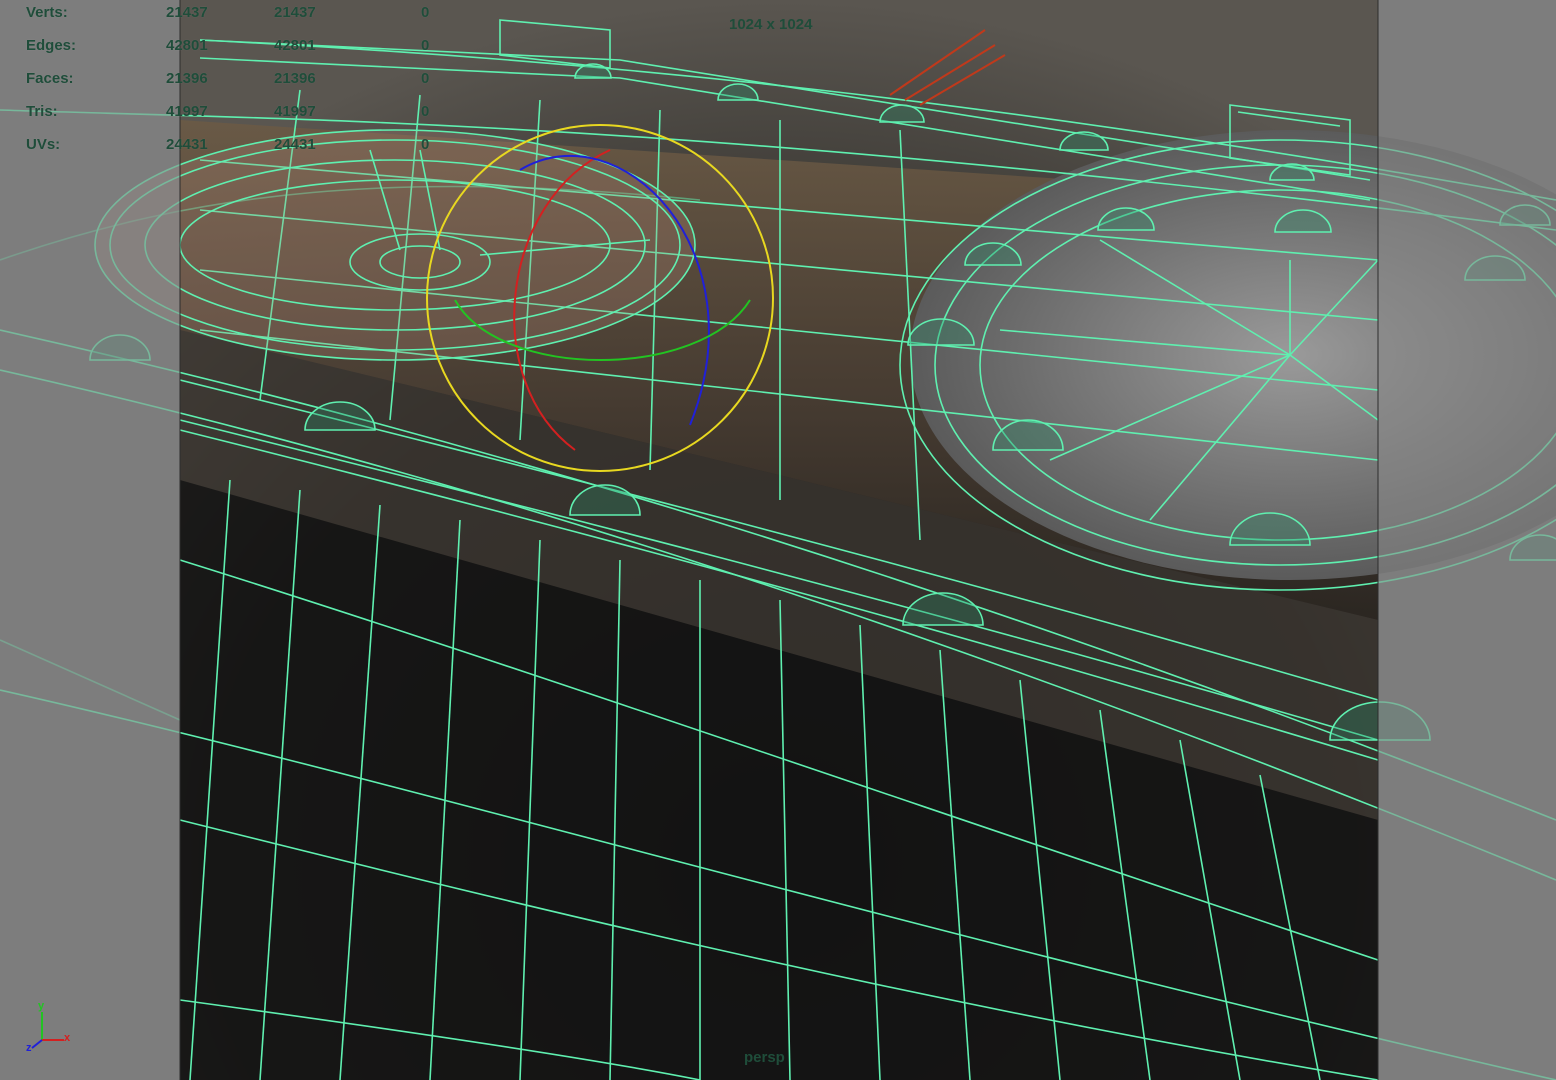 This screenshot has width=1556, height=1080. Describe the element at coordinates (29, 1048) in the screenshot. I see `axis-z-label: z` at that location.